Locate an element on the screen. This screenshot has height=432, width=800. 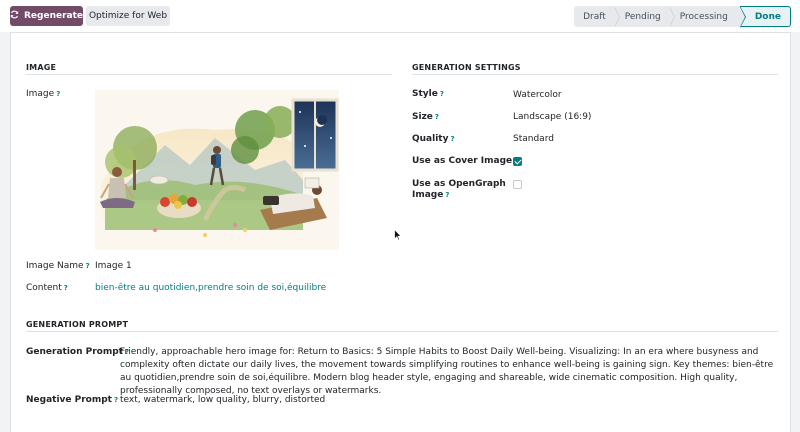
negative-prompt-help-icon: ? is located at coordinates (116, 400).